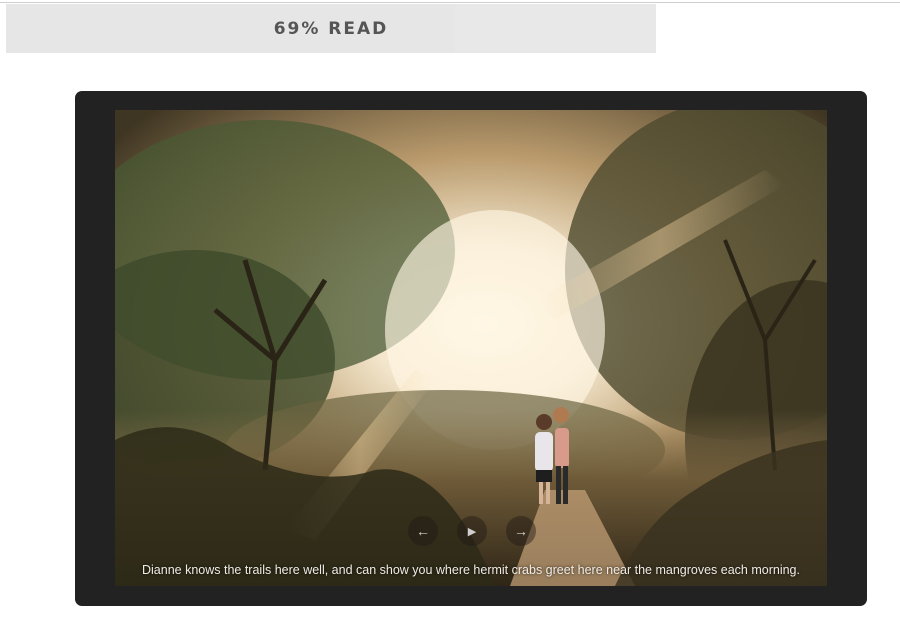 The height and width of the screenshot is (632, 900). I want to click on play-icon: ▶, so click(472, 531).